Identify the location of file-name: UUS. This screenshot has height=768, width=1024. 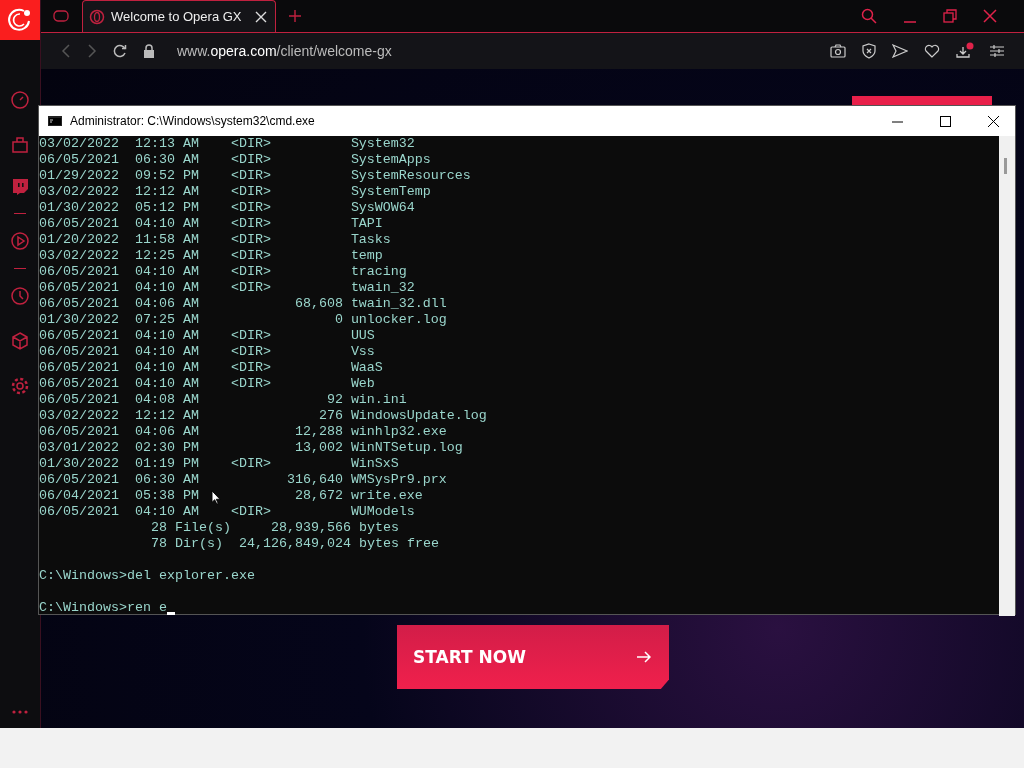
(362, 336).